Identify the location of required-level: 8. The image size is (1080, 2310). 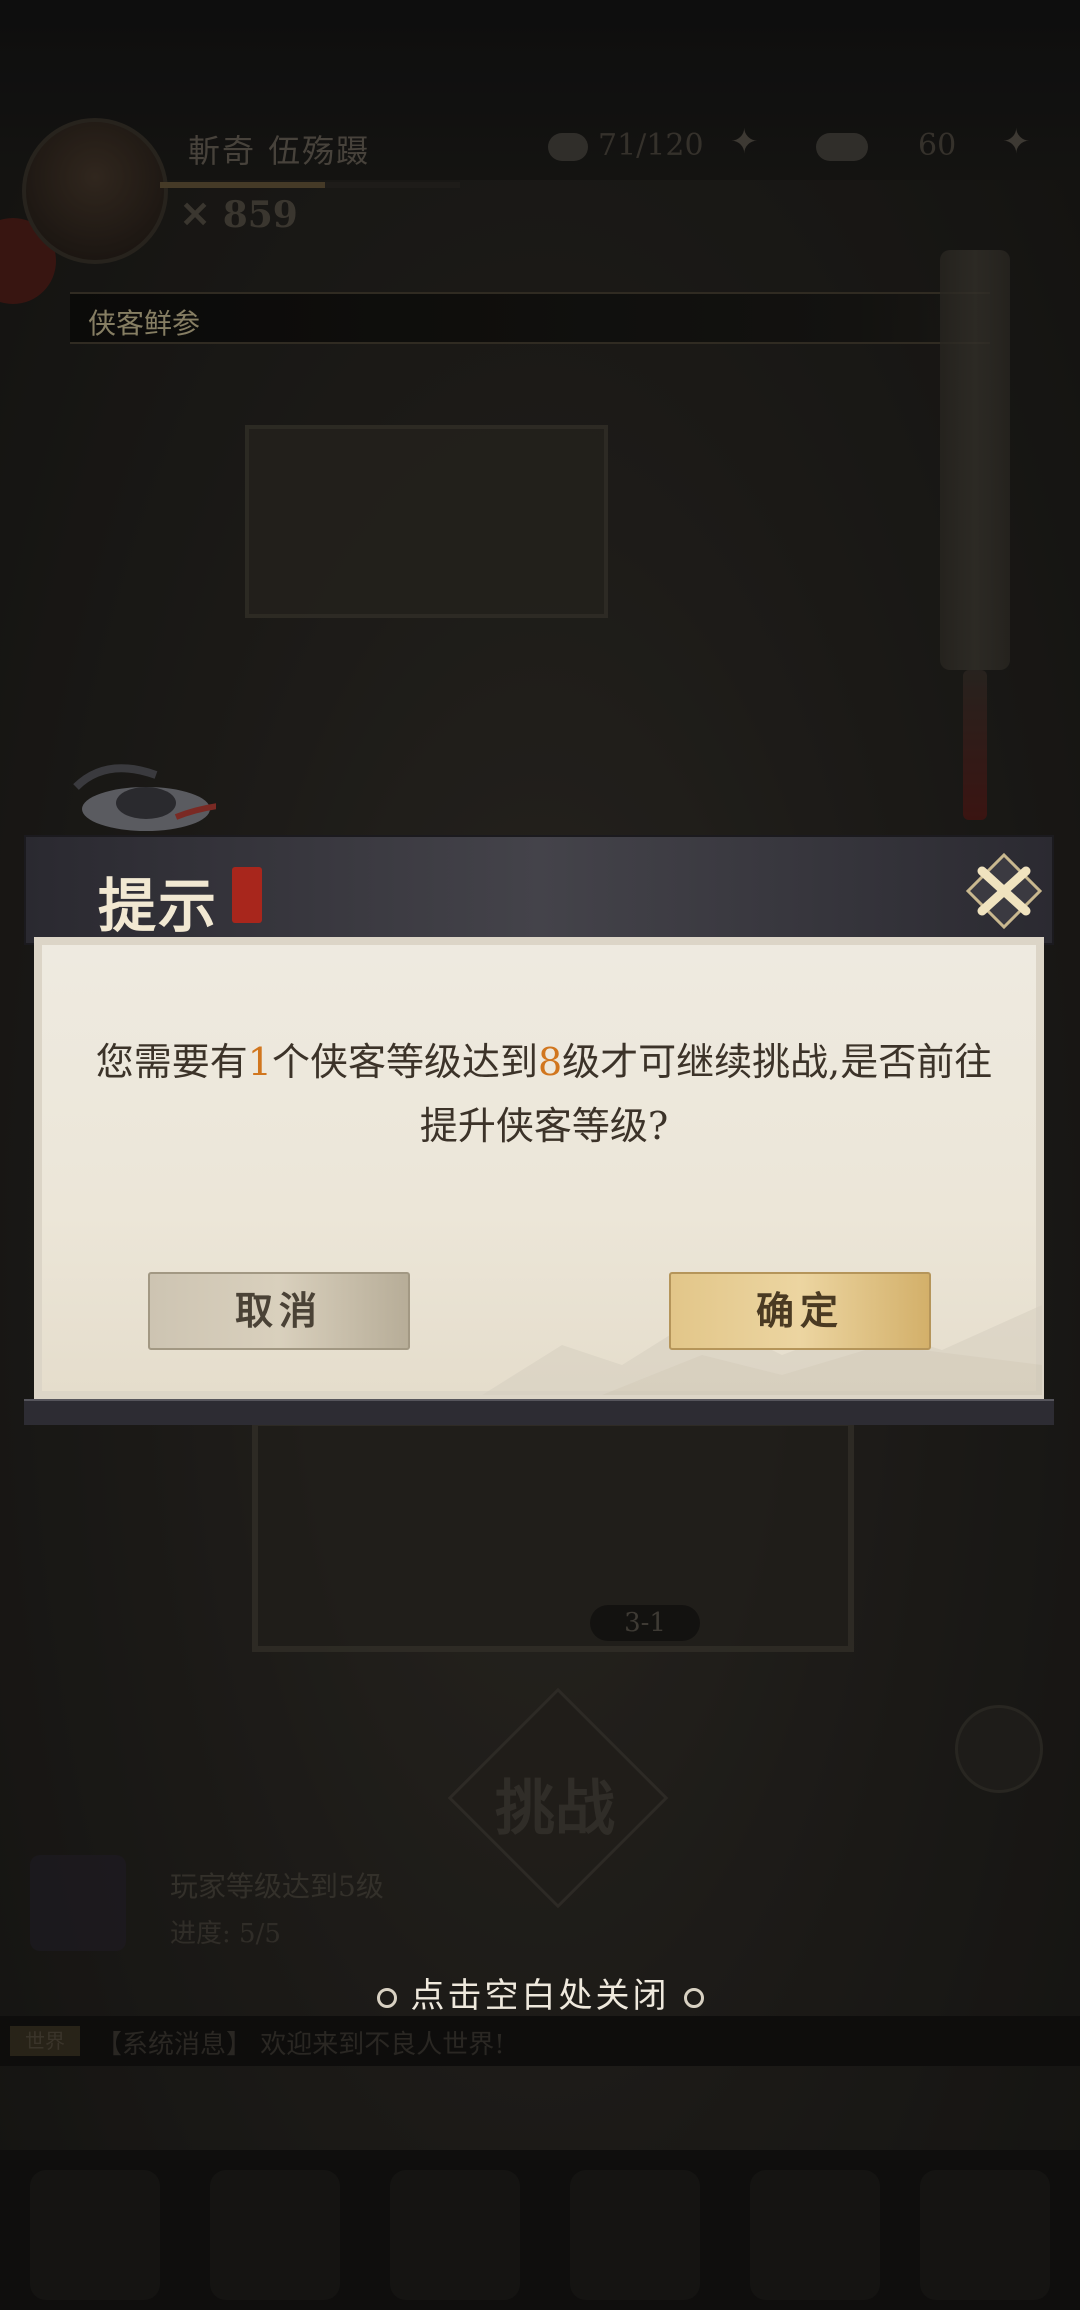
(550, 1062).